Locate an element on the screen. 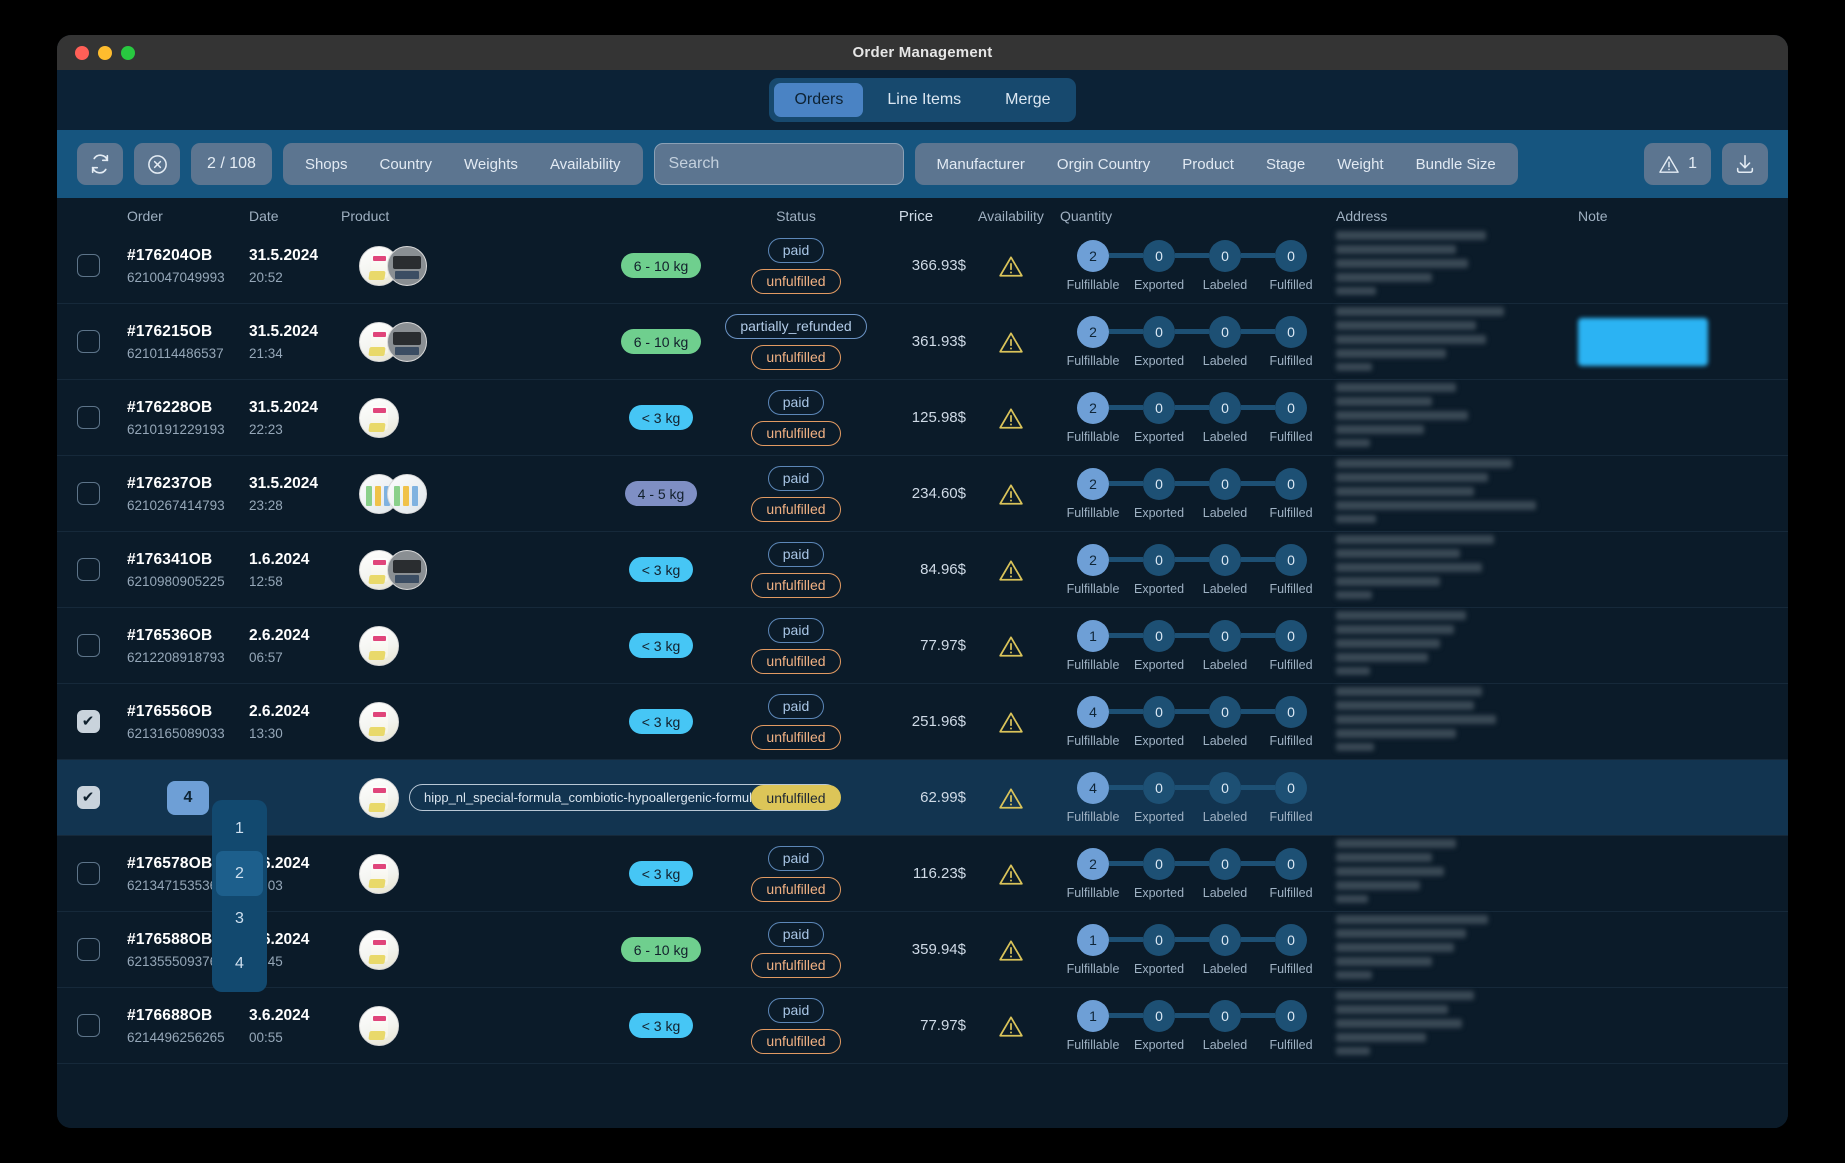 This screenshot has height=1163, width=1845. filter-bundle-size: Bundle Size is located at coordinates (1456, 164).